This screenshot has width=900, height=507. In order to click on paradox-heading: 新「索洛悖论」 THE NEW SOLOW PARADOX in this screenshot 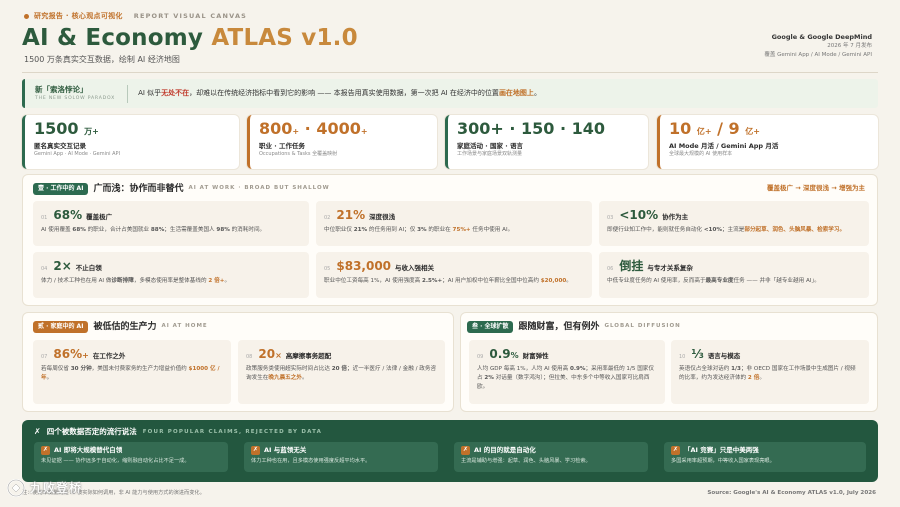, I will do `click(75, 93)`.